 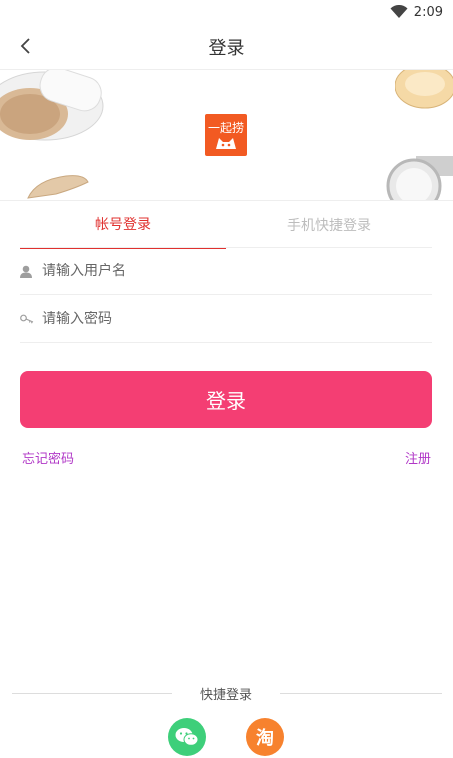 I want to click on taobao-login-button: 淘, so click(x=265, y=737).